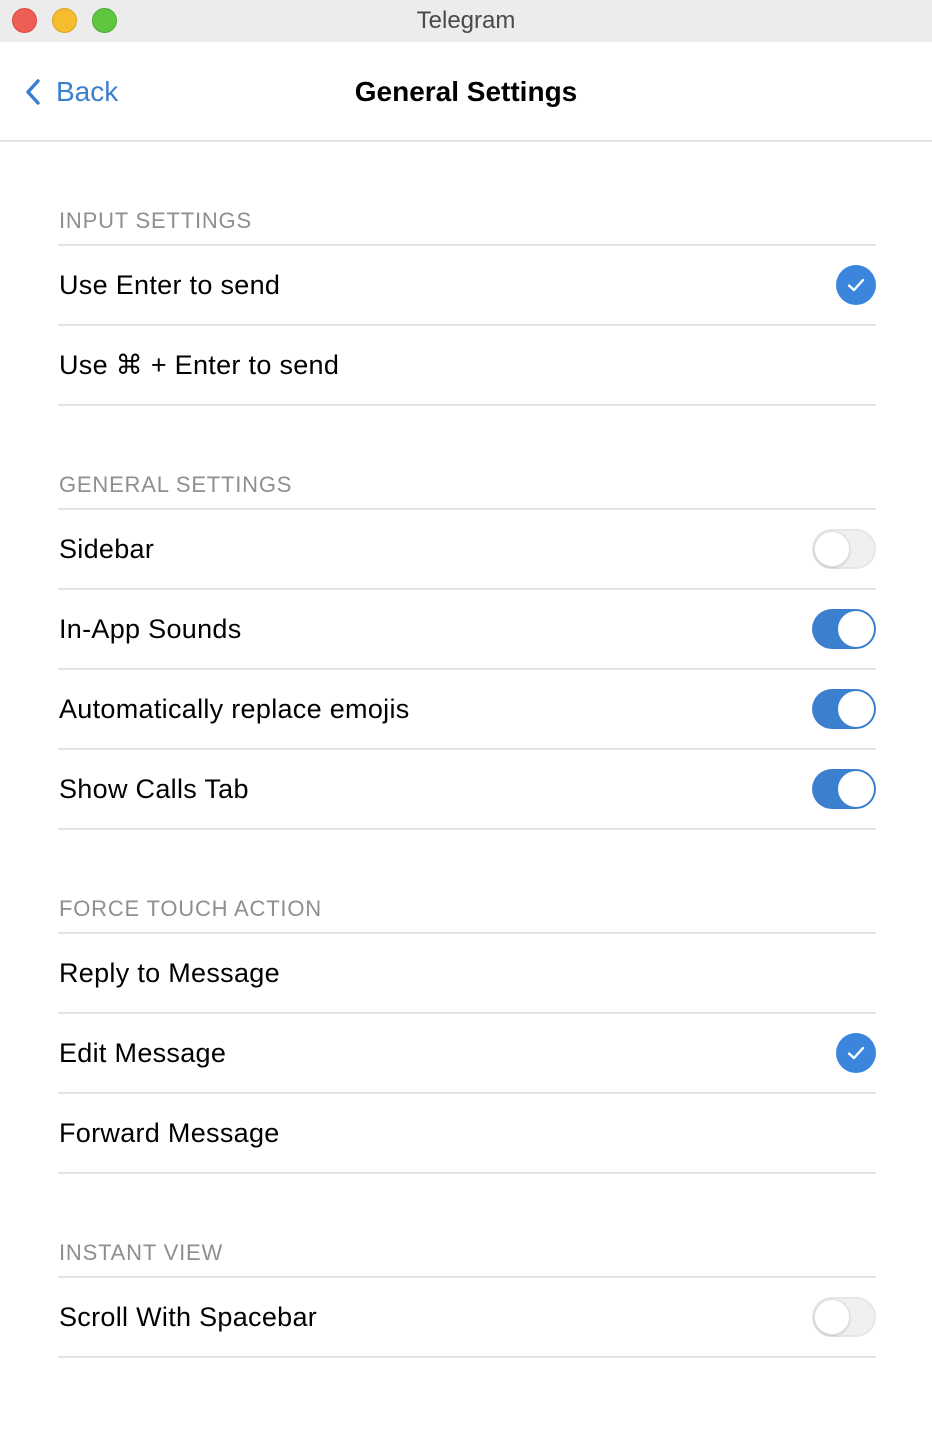 The image size is (932, 1444). Describe the element at coordinates (107, 548) in the screenshot. I see `setting-label: Sidebar` at that location.